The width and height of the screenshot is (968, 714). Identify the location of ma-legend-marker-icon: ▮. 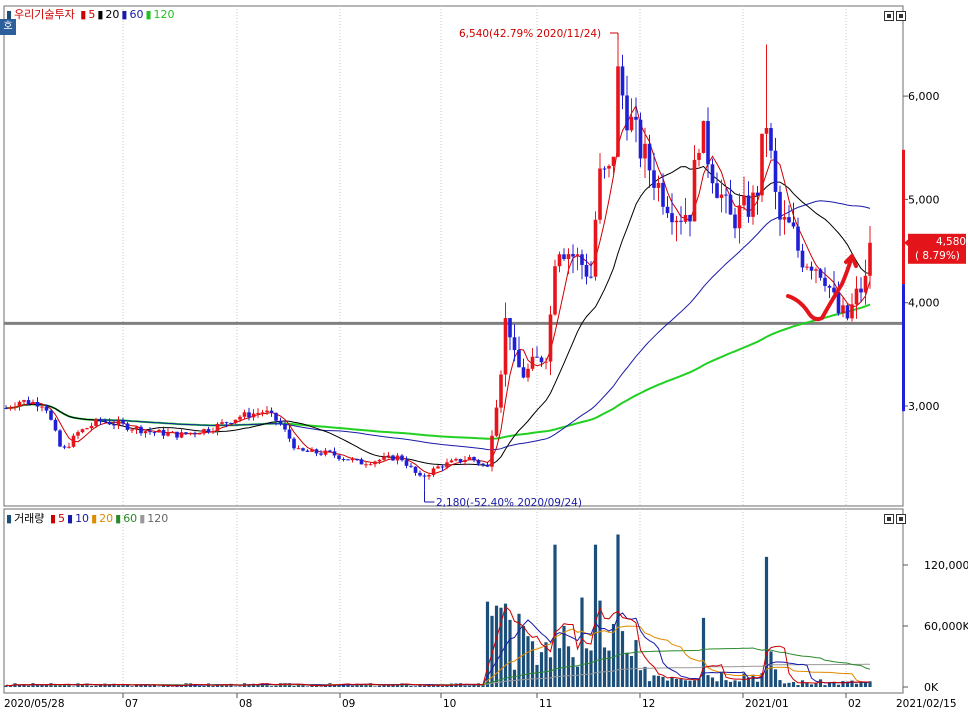
(100, 14).